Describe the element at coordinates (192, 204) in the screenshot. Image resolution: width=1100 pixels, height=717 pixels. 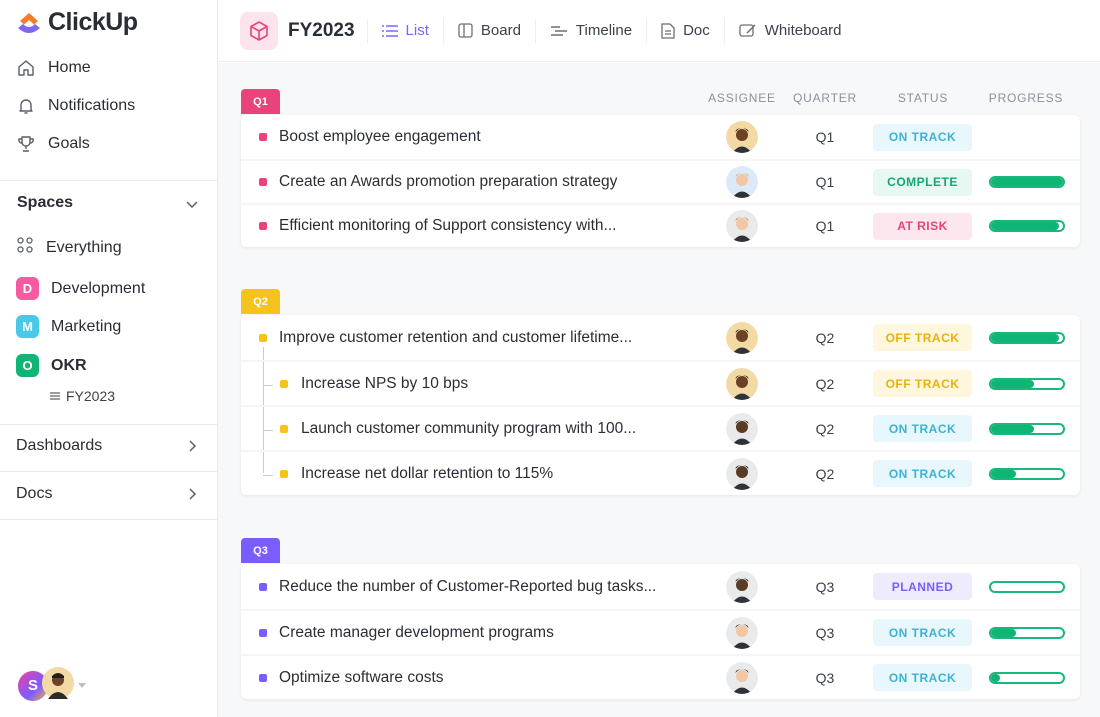
I see `chevron-down-icon` at that location.